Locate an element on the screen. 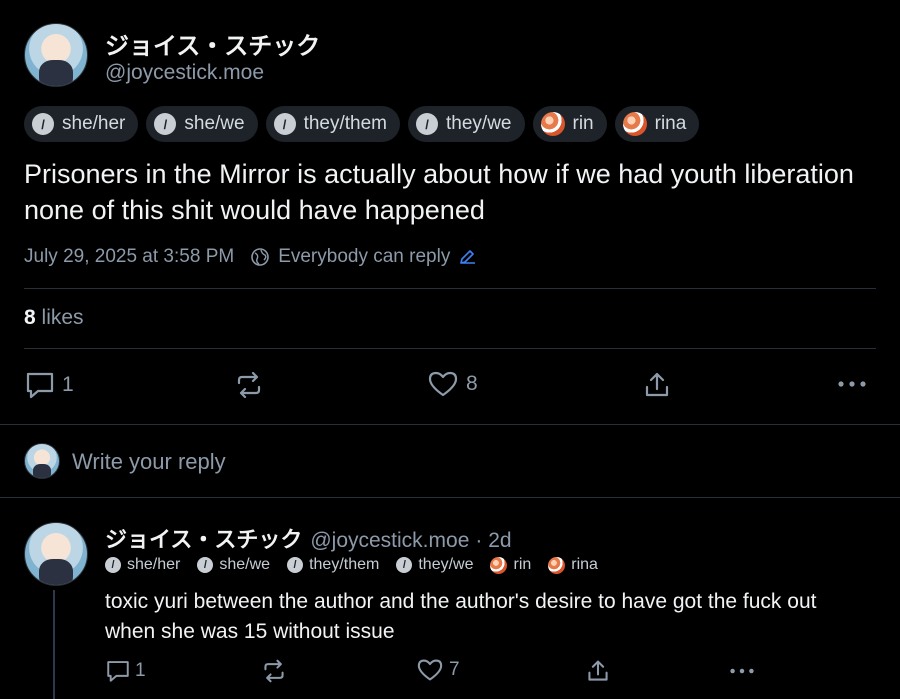 This screenshot has width=900, height=699. repost-button is located at coordinates (249, 385).